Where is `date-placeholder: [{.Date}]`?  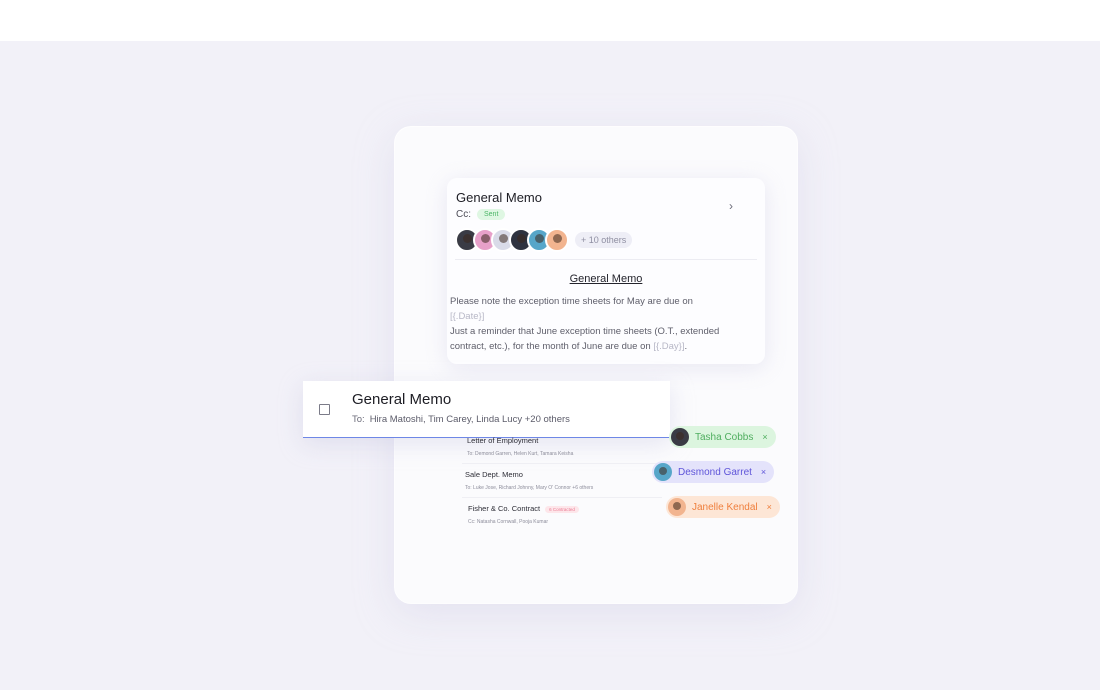
date-placeholder: [{.Date}] is located at coordinates (467, 316).